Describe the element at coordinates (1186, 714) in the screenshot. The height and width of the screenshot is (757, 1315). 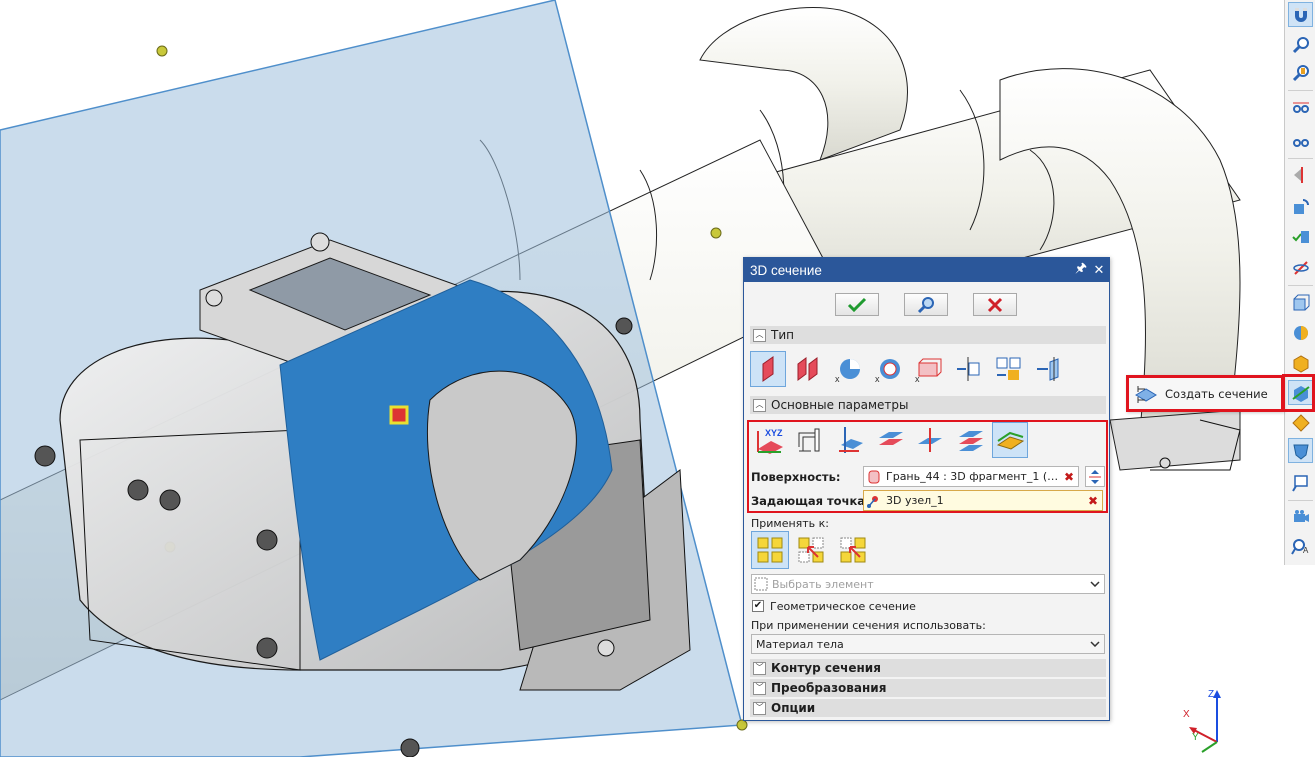
I see `triad-x-label: X` at that location.